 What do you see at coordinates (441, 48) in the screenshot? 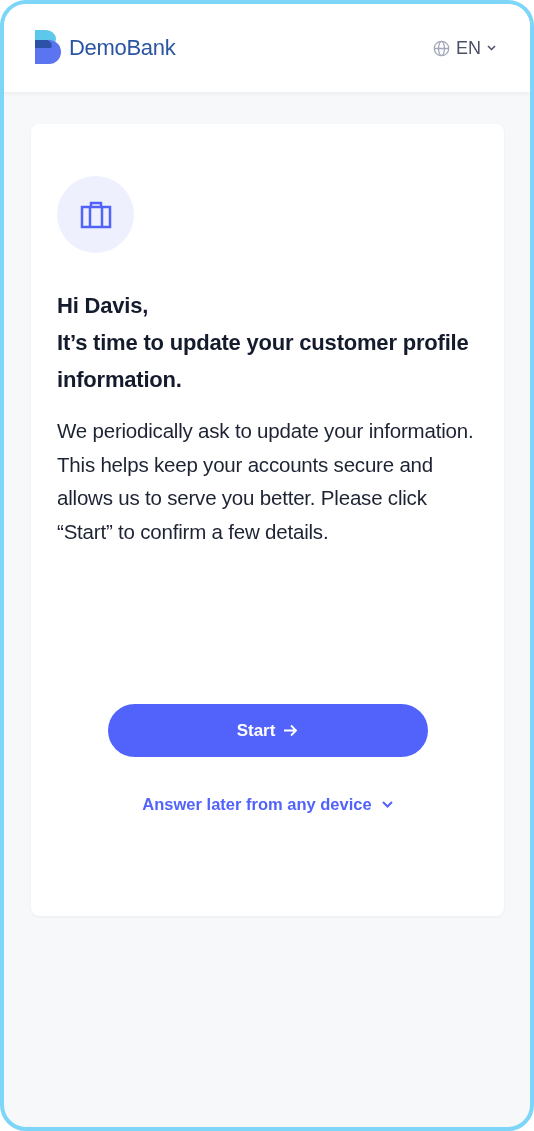
I see `globe-icon` at bounding box center [441, 48].